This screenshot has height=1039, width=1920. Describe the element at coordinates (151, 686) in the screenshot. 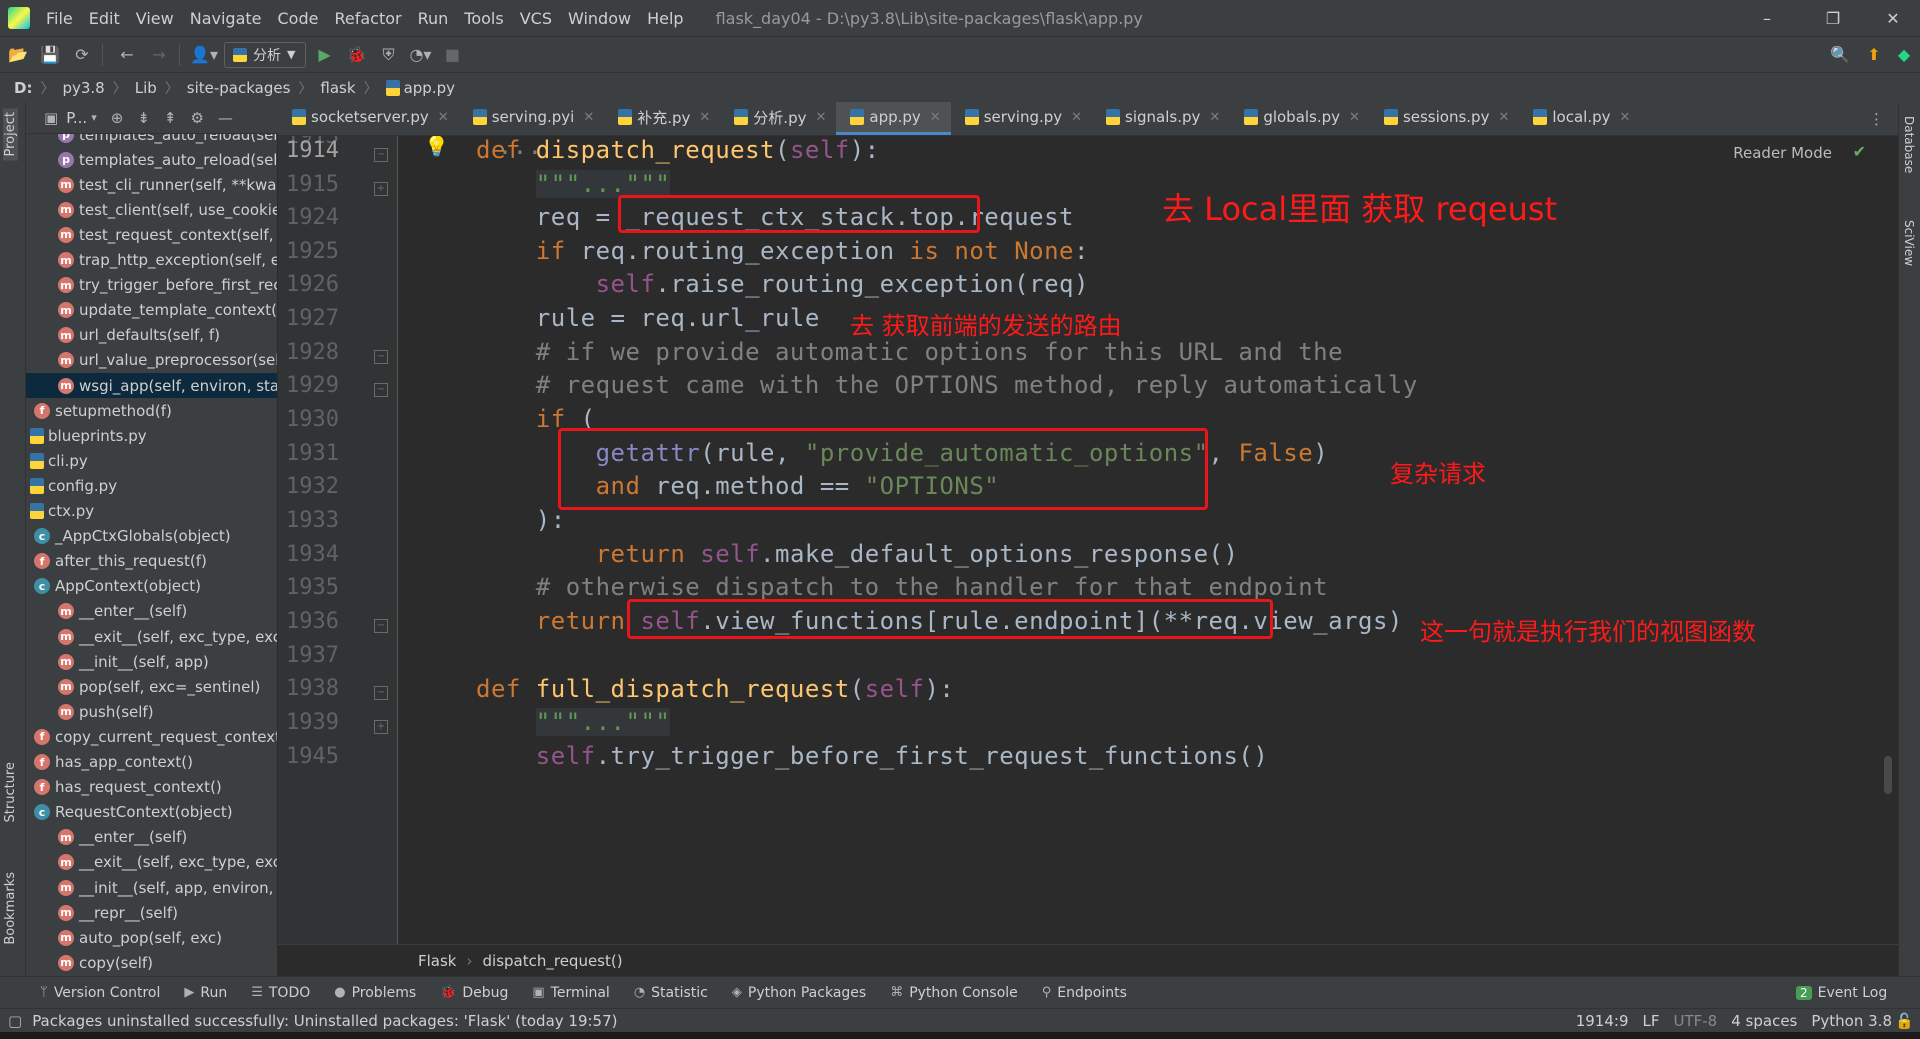

I see `project-tree-item: m pop(self, exc=_sentinel)` at that location.